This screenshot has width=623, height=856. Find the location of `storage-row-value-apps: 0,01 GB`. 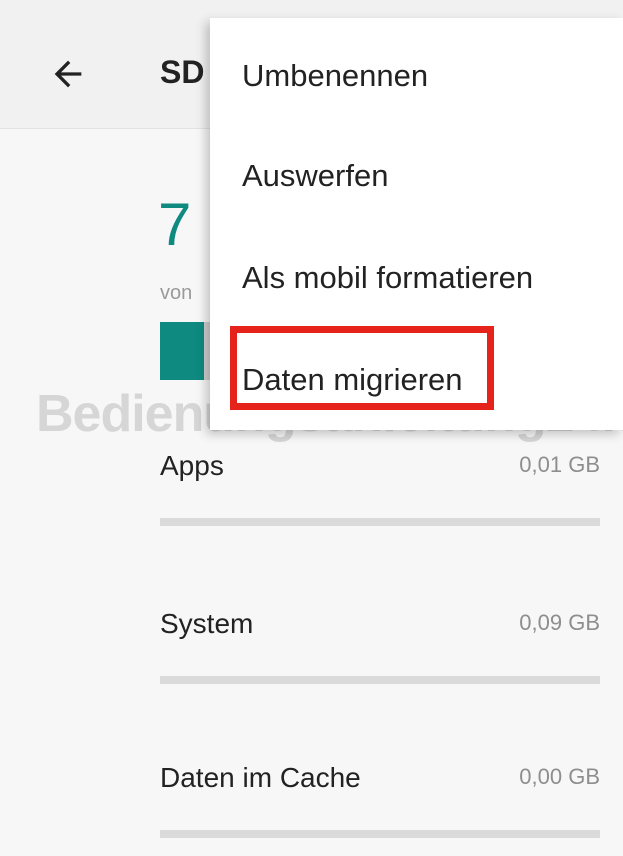

storage-row-value-apps: 0,01 GB is located at coordinates (559, 464).